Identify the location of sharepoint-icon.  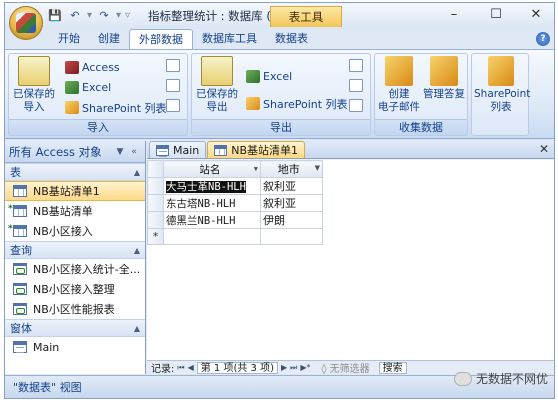
(253, 103).